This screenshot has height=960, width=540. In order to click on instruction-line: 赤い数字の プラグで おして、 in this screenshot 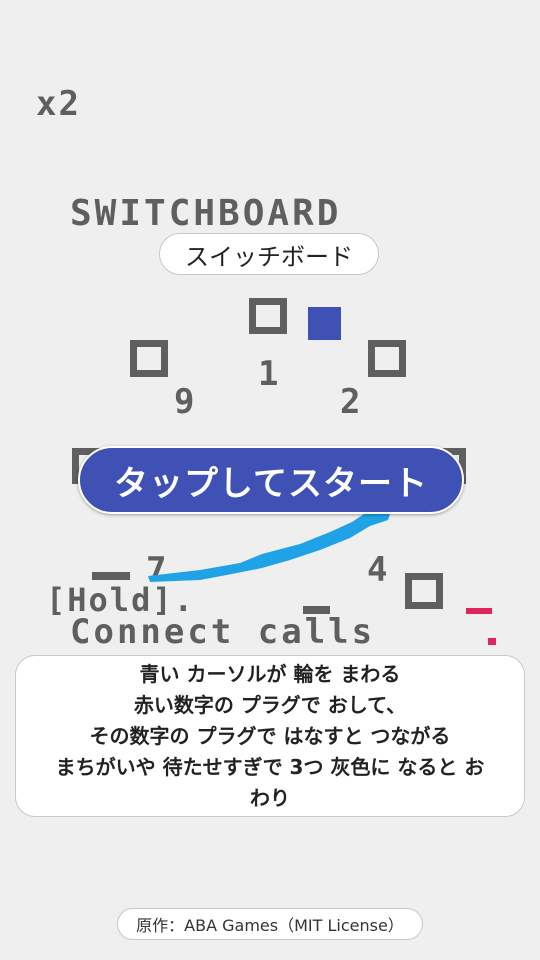, I will do `click(270, 704)`.